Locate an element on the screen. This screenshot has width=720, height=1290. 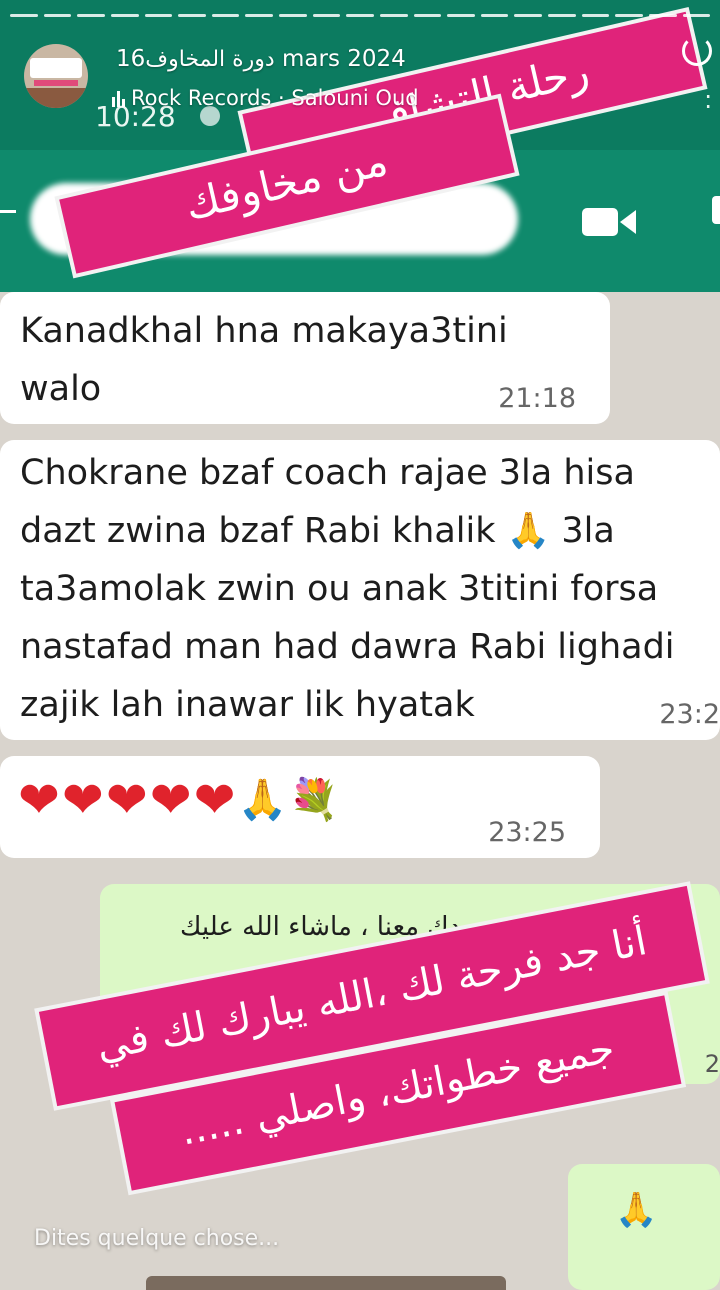
message-time: 21:18 is located at coordinates (537, 398).